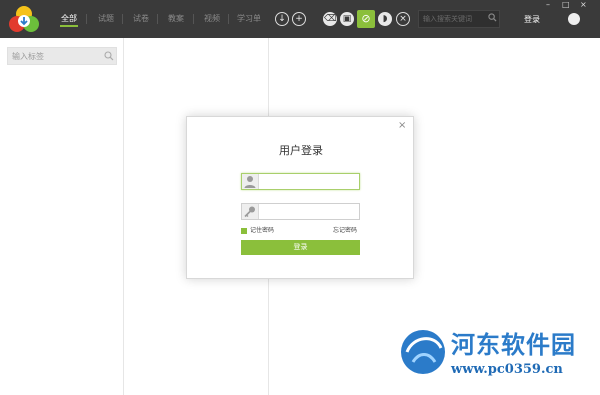 The height and width of the screenshot is (395, 600). What do you see at coordinates (250, 211) in the screenshot?
I see `key-icon` at bounding box center [250, 211].